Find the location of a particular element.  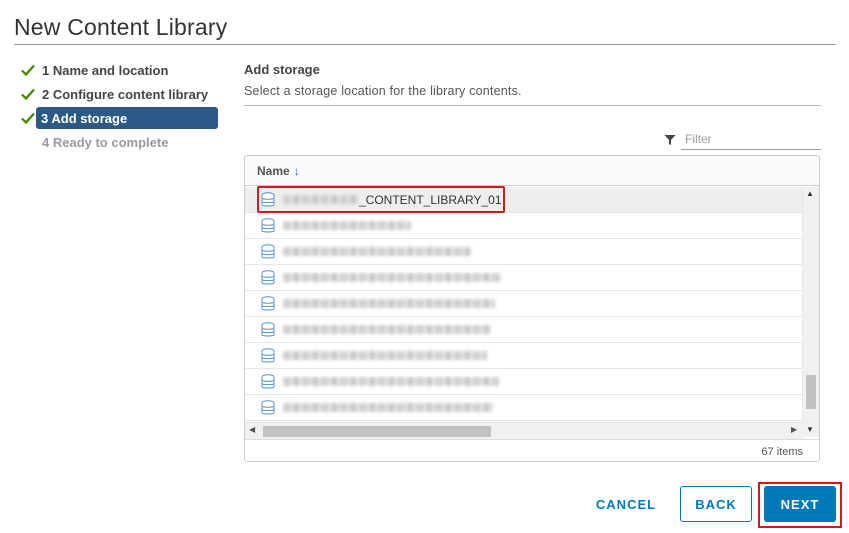

filter-input is located at coordinates (751, 139).